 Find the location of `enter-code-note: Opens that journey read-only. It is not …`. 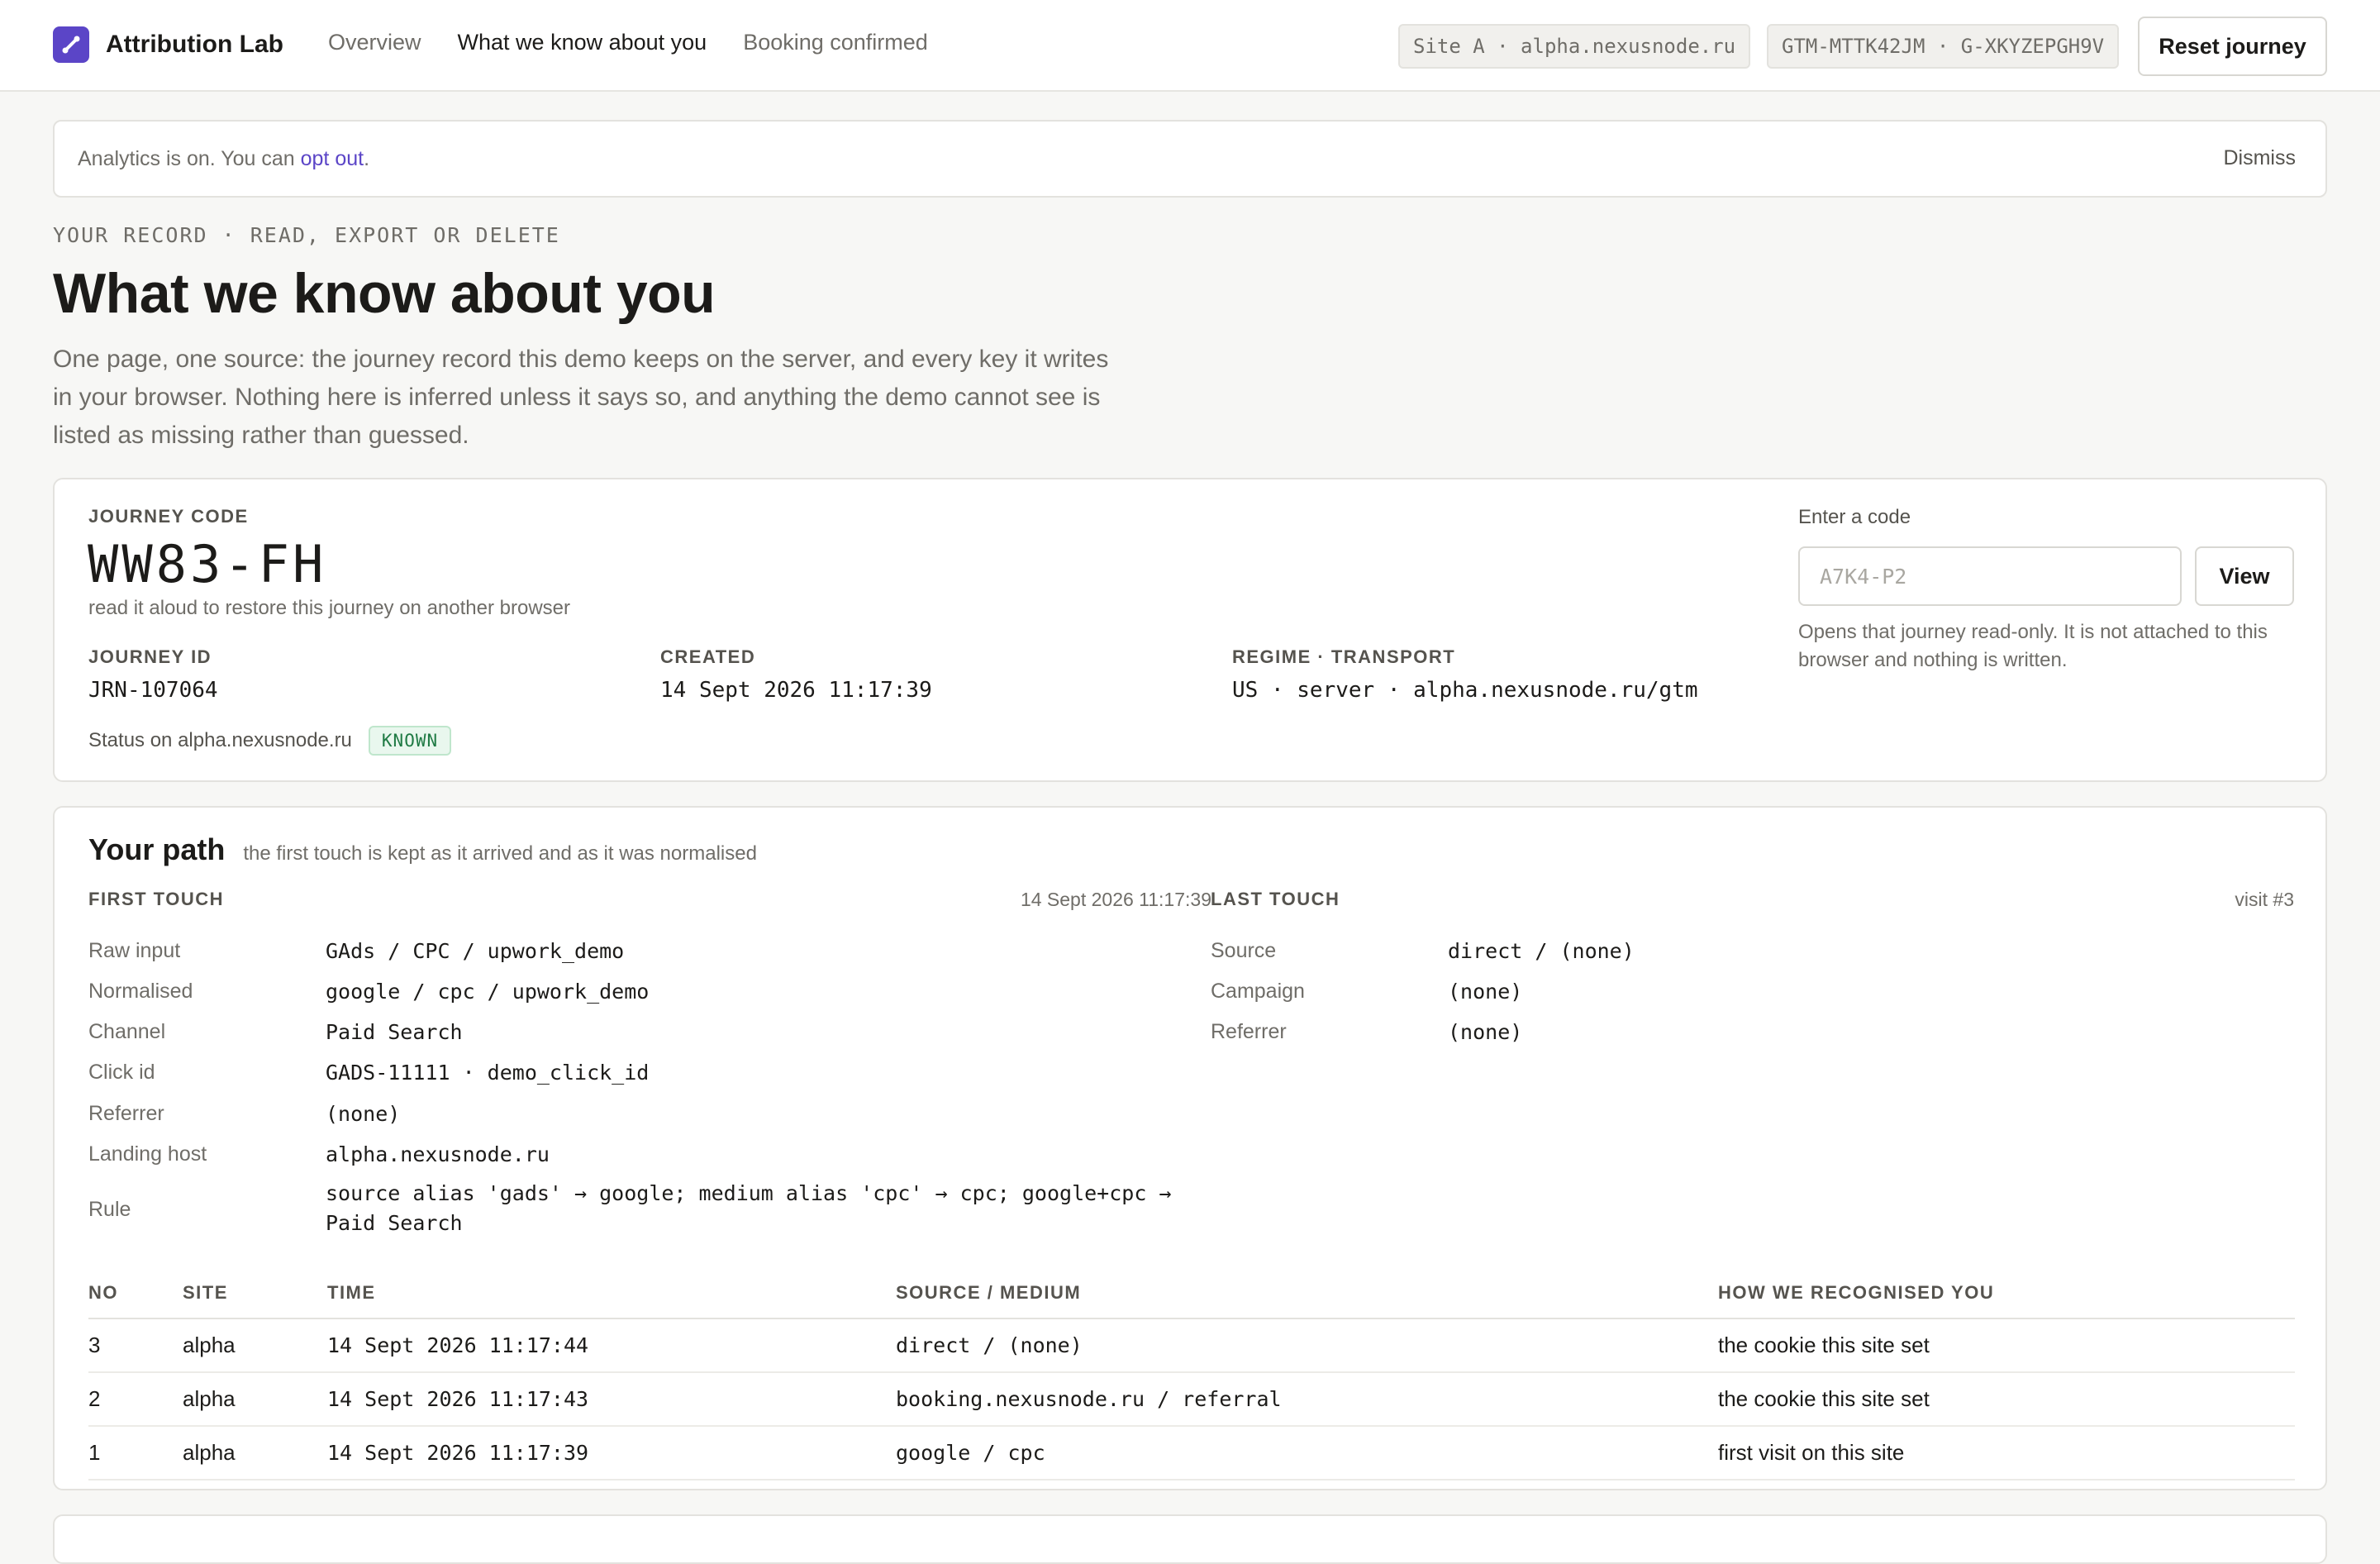

enter-code-note: Opens that journey read-only. It is not … is located at coordinates (2033, 646).